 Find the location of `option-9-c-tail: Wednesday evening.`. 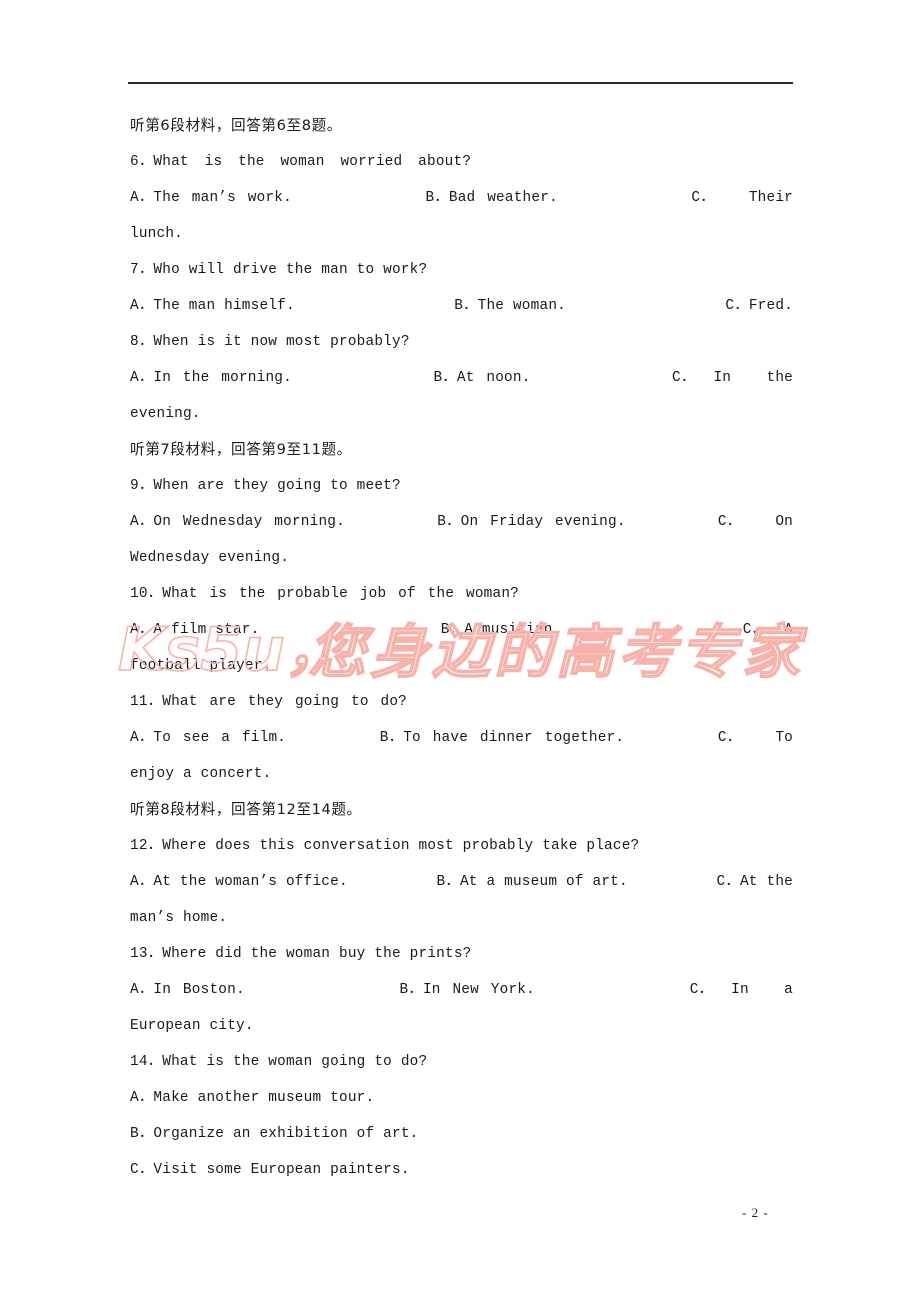

option-9-c-tail: Wednesday evening. is located at coordinates (210, 558).